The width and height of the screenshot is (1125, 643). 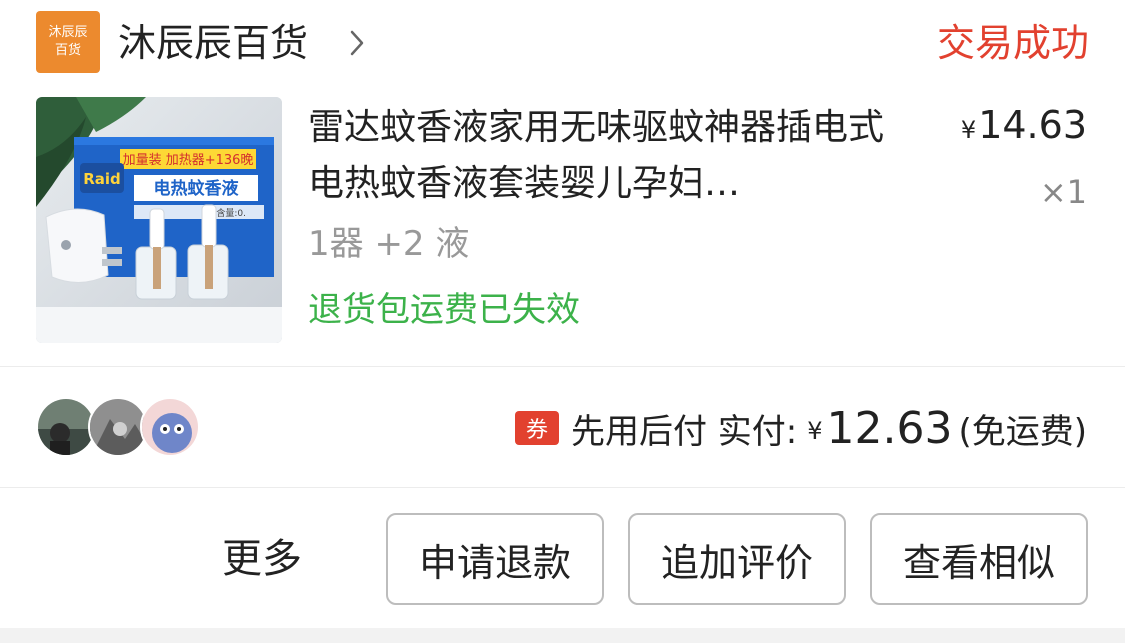 I want to click on store-logo-text-2: 百货, so click(x=67, y=50).